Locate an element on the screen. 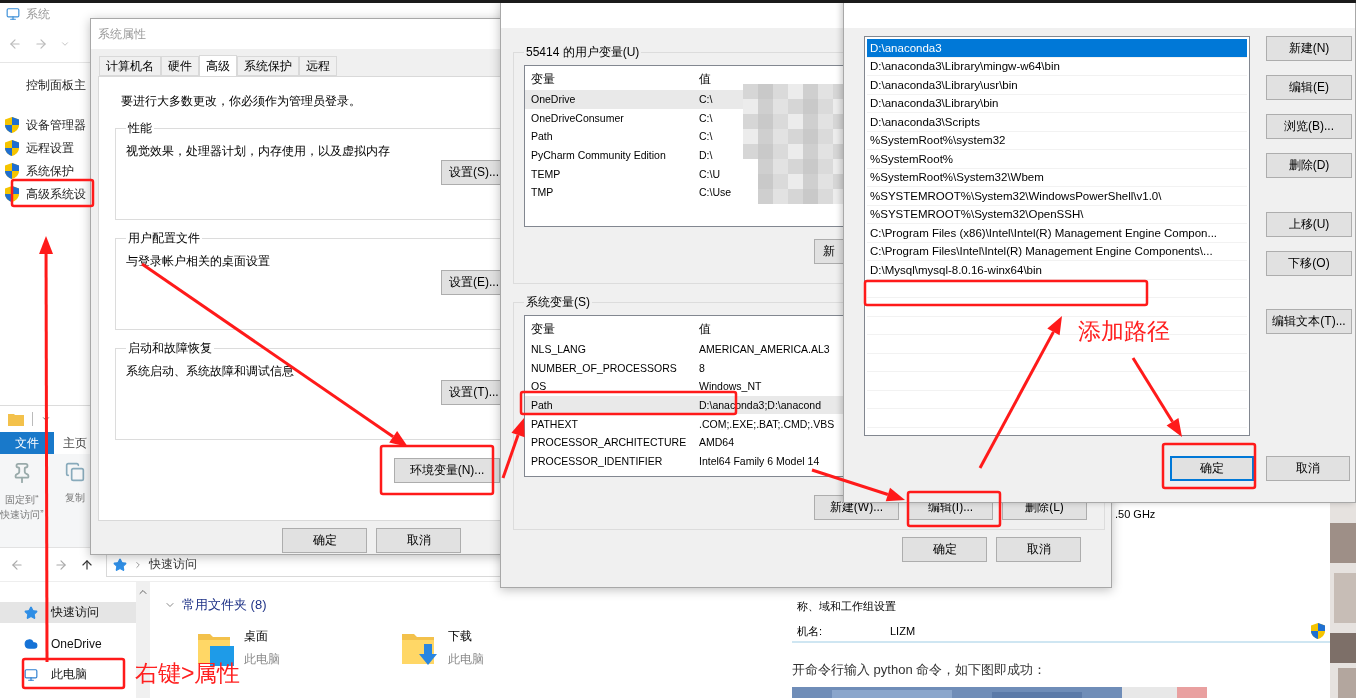 The image size is (1356, 698). nav-item: 快速访问 is located at coordinates (68, 612).